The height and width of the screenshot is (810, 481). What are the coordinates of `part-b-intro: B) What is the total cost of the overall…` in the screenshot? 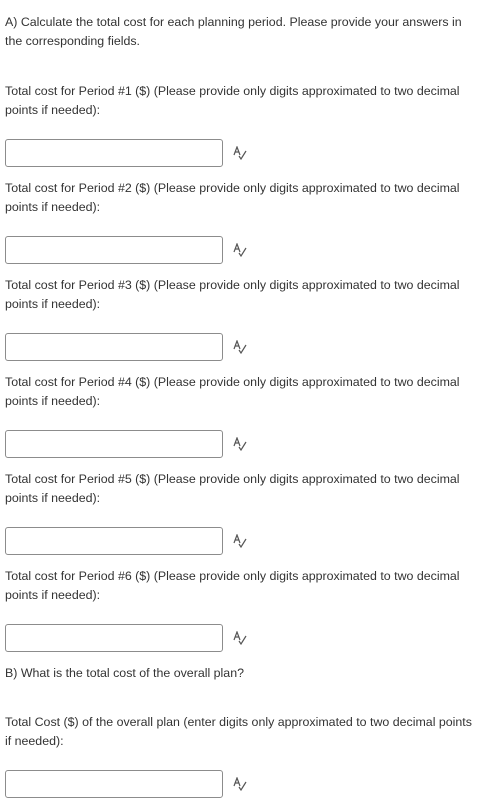 It's located at (124, 673).